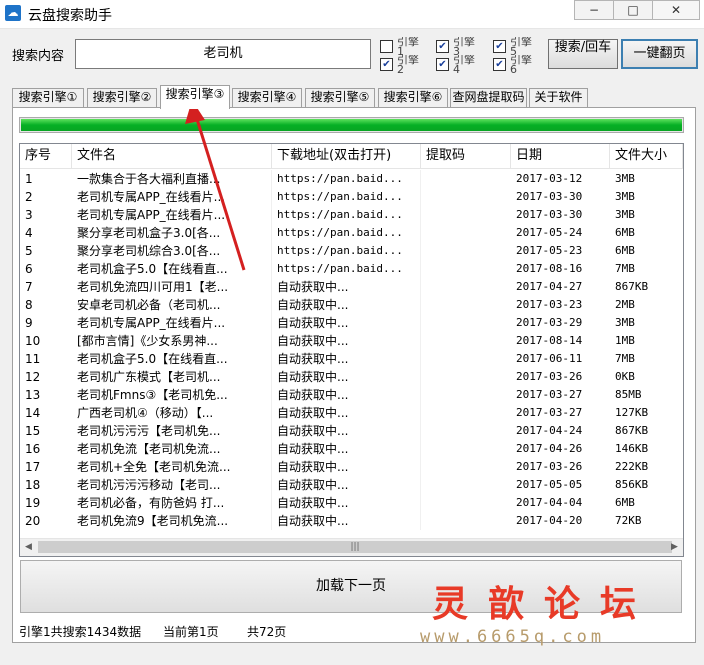  What do you see at coordinates (195, 97) in the screenshot?
I see `tab-3: 搜索引擎③` at bounding box center [195, 97].